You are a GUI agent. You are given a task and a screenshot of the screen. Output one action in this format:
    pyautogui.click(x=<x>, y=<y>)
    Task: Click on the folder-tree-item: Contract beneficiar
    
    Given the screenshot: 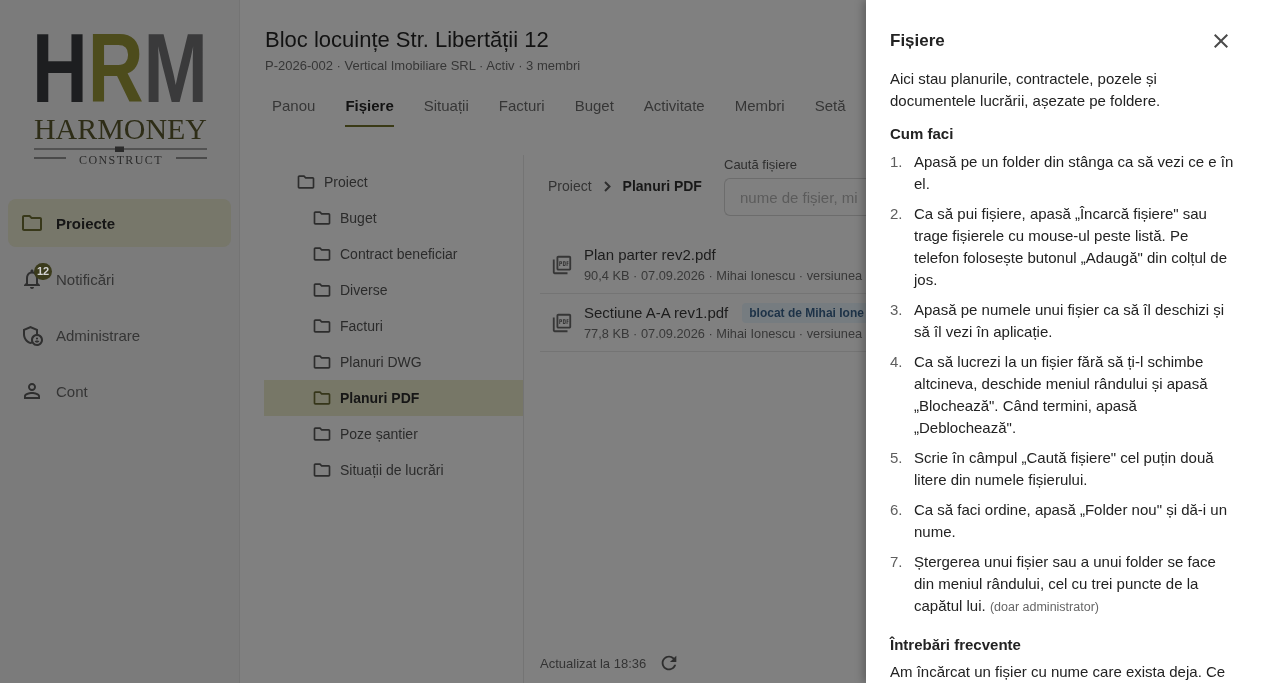 What is the action you would take?
    pyautogui.click(x=393, y=254)
    